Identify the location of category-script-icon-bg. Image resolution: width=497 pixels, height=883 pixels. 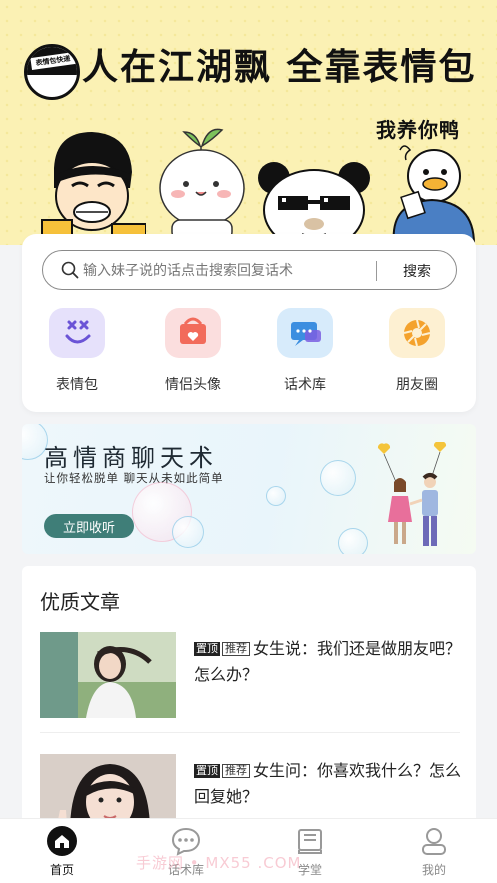
(305, 333).